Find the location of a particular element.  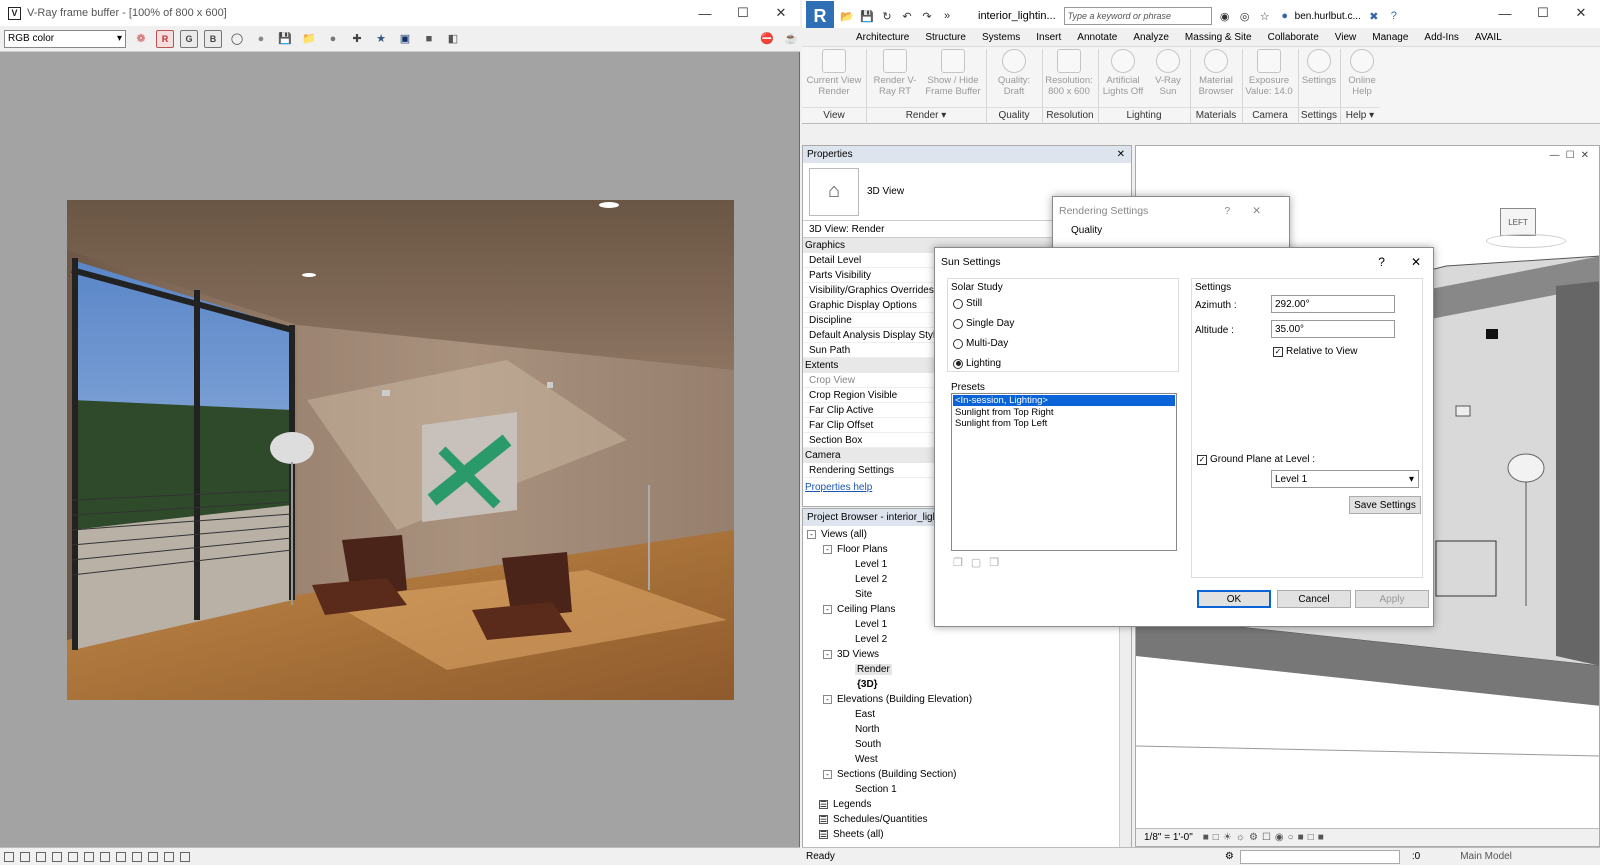

view-scale: 1/8" = 1'-0" is located at coordinates (1168, 837).